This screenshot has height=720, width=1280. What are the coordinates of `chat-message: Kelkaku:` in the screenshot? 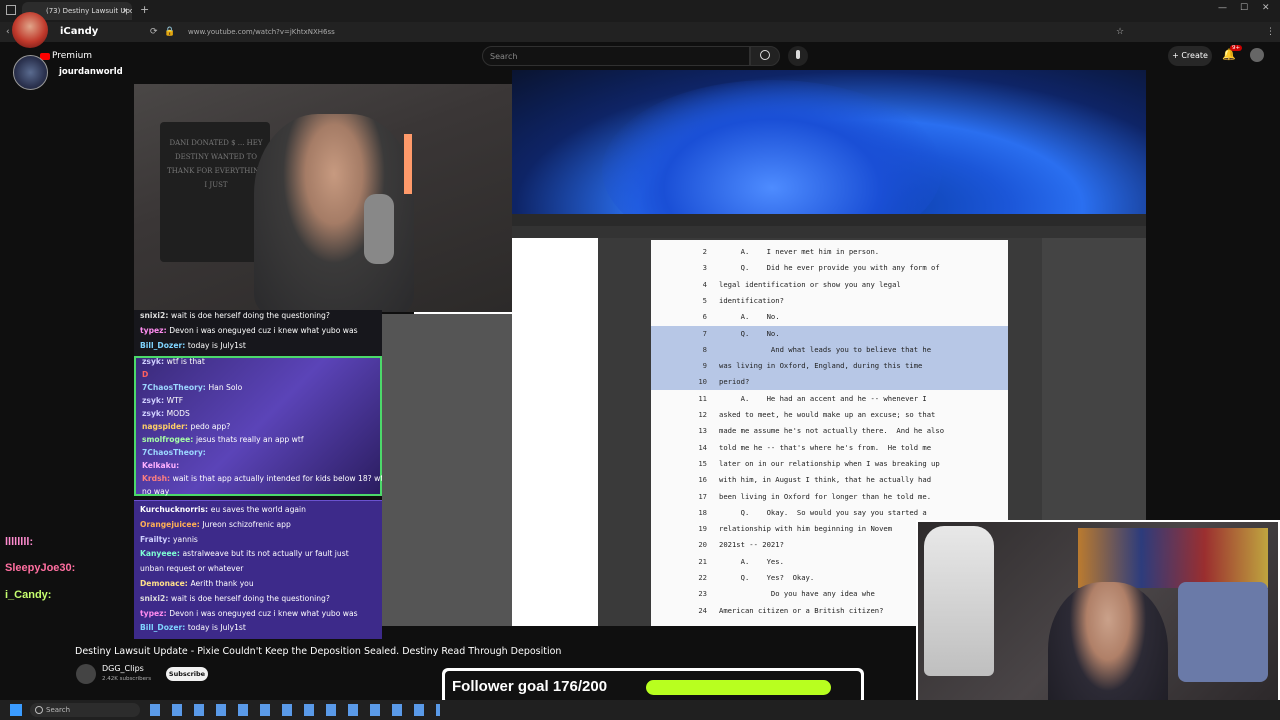 It's located at (160, 465).